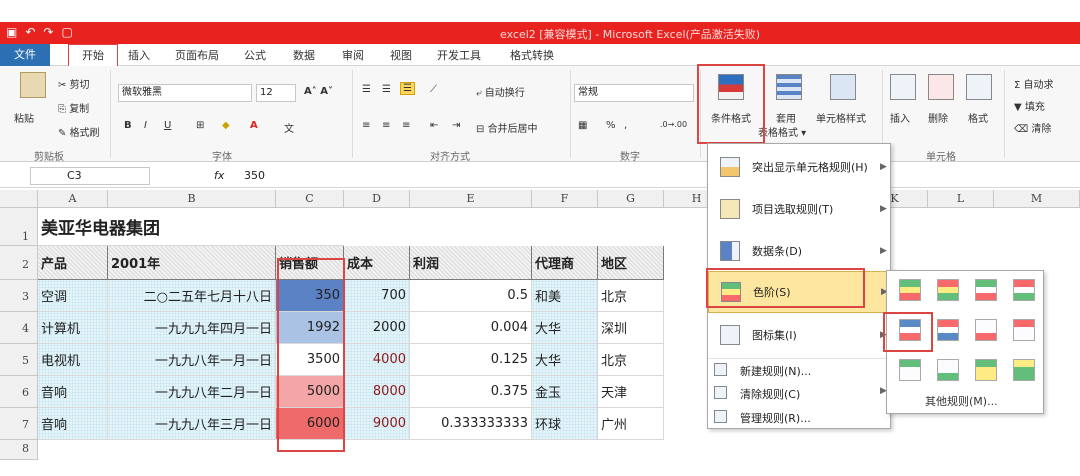 The width and height of the screenshot is (1080, 476). What do you see at coordinates (19, 296) in the screenshot?
I see `row-header-3: 3` at bounding box center [19, 296].